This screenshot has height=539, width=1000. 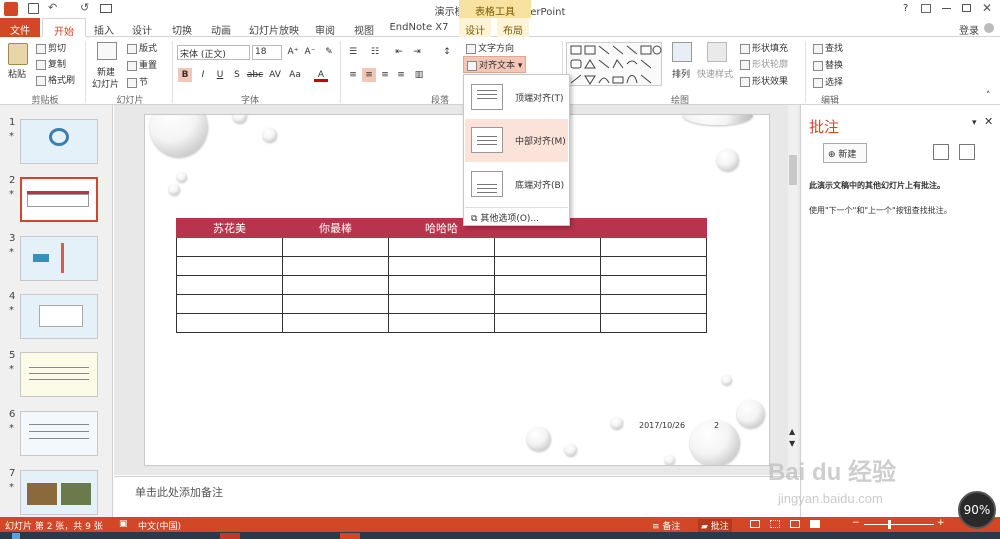 I want to click on close-panel-icon: ✕, so click(x=988, y=121).